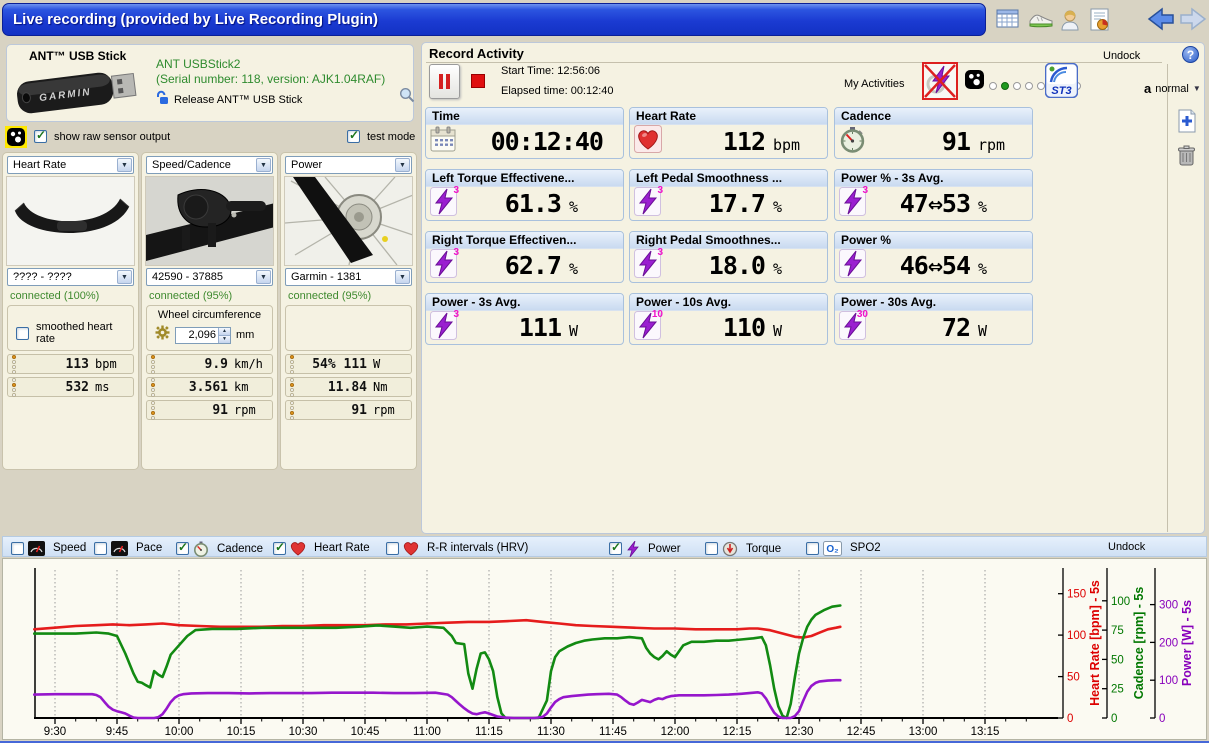 This screenshot has width=1209, height=743. What do you see at coordinates (348, 221) in the screenshot?
I see `power-hub-image` at bounding box center [348, 221].